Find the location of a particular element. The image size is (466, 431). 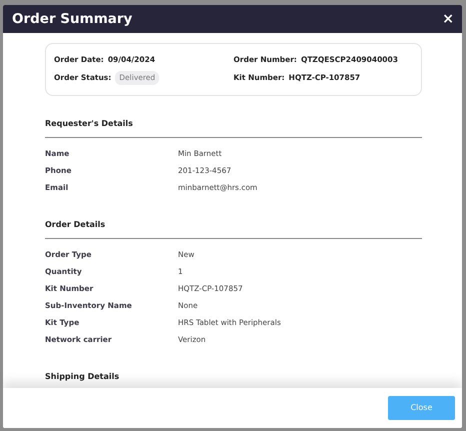

section-heading: Order Details is located at coordinates (233, 228).